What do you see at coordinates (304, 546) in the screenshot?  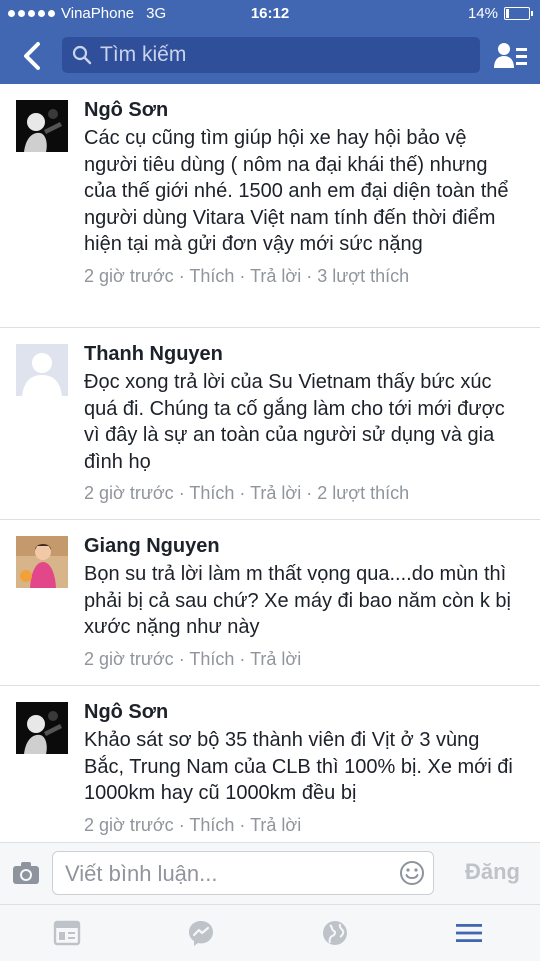 I see `comment-author: Giang Nguyen` at bounding box center [304, 546].